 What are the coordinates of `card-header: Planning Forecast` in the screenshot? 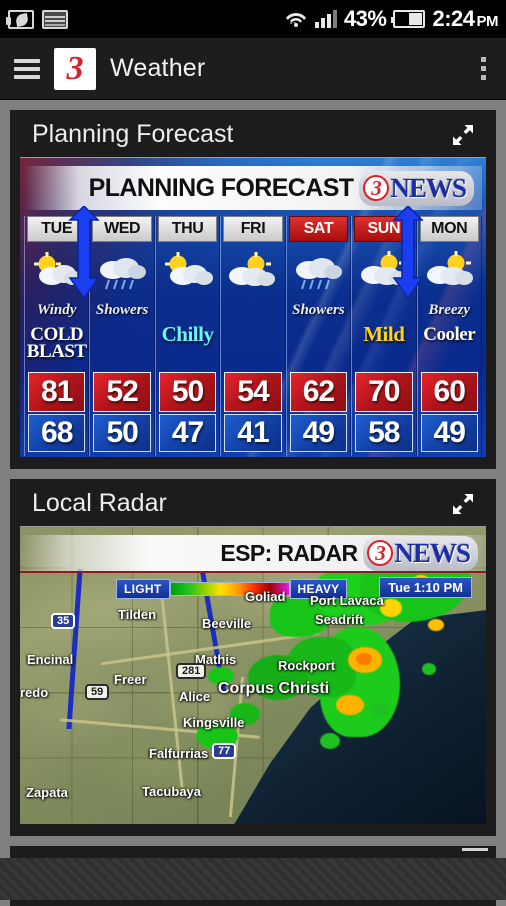 It's located at (253, 137).